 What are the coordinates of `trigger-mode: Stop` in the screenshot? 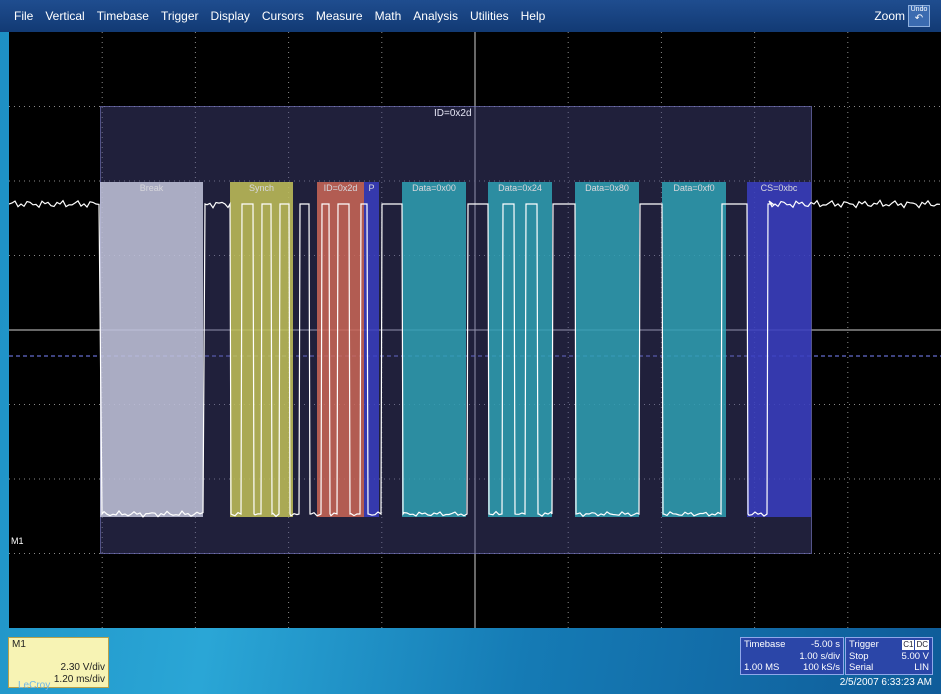 It's located at (859, 656).